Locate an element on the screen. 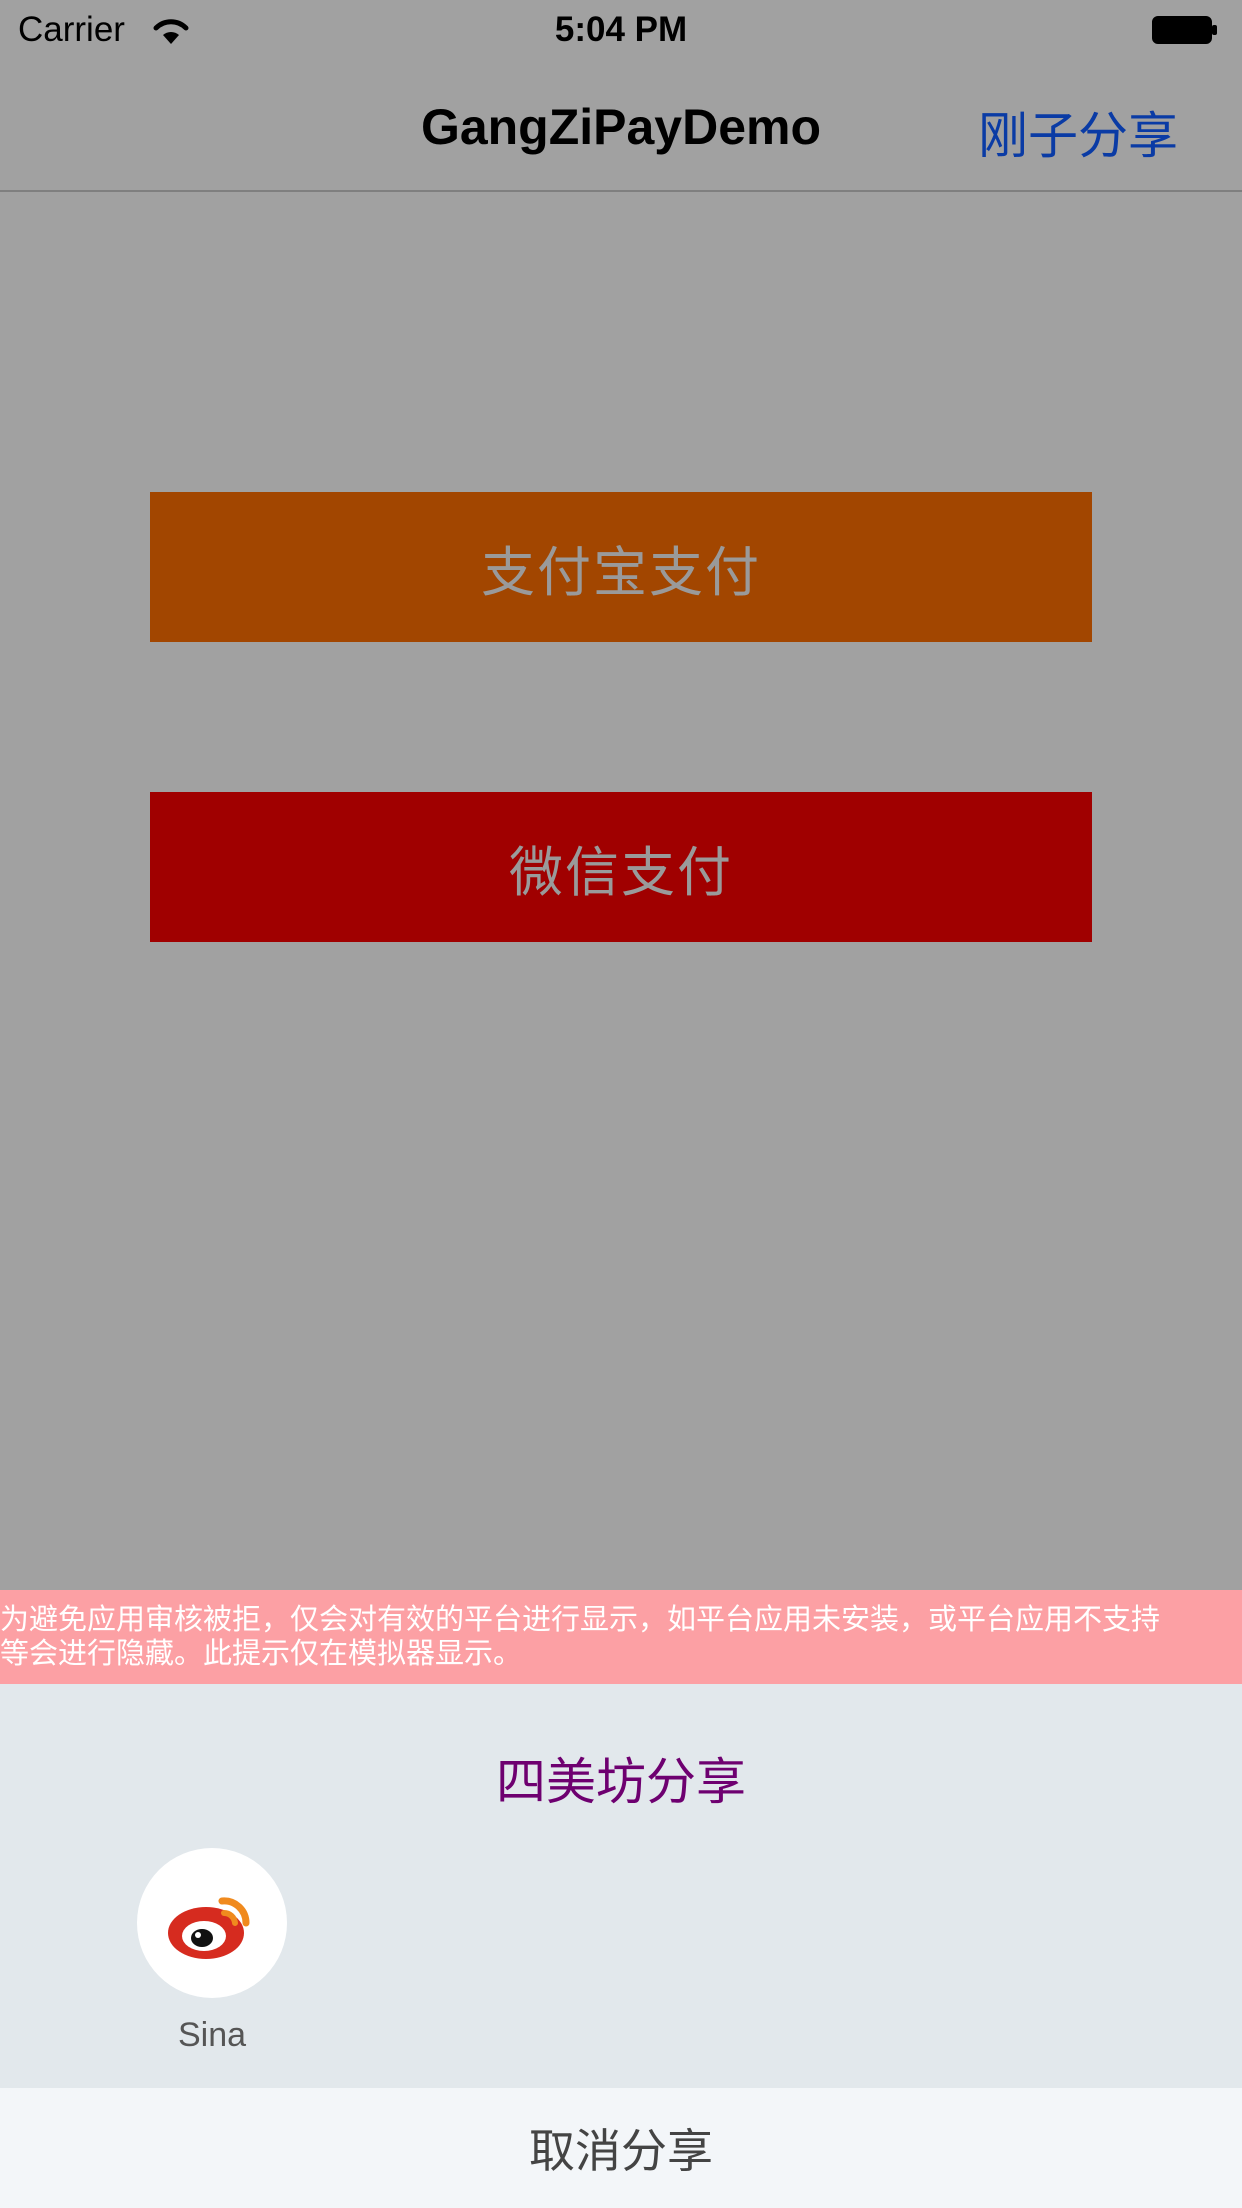  alipay-button: 支付宝支付 is located at coordinates (621, 567).